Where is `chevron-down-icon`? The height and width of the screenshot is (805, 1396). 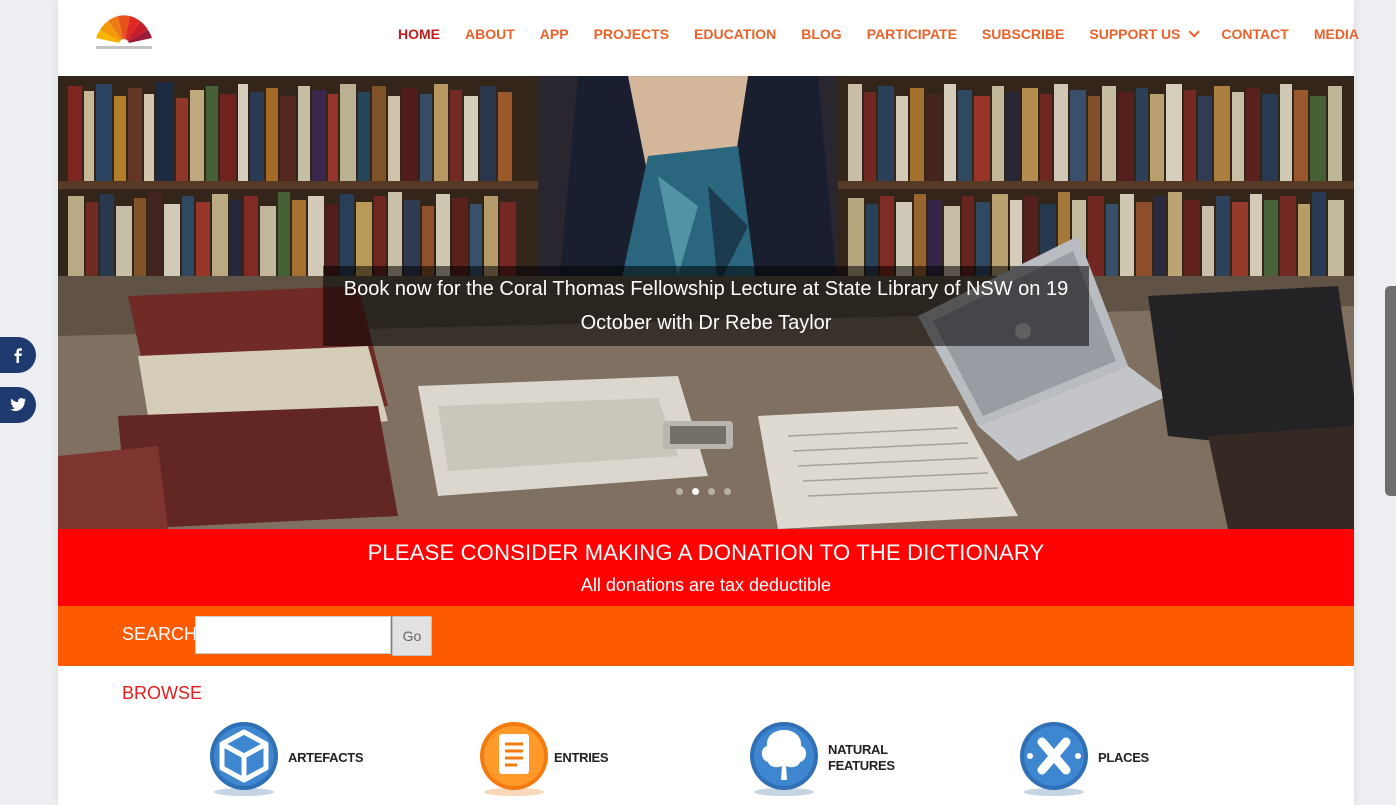 chevron-down-icon is located at coordinates (1194, 32).